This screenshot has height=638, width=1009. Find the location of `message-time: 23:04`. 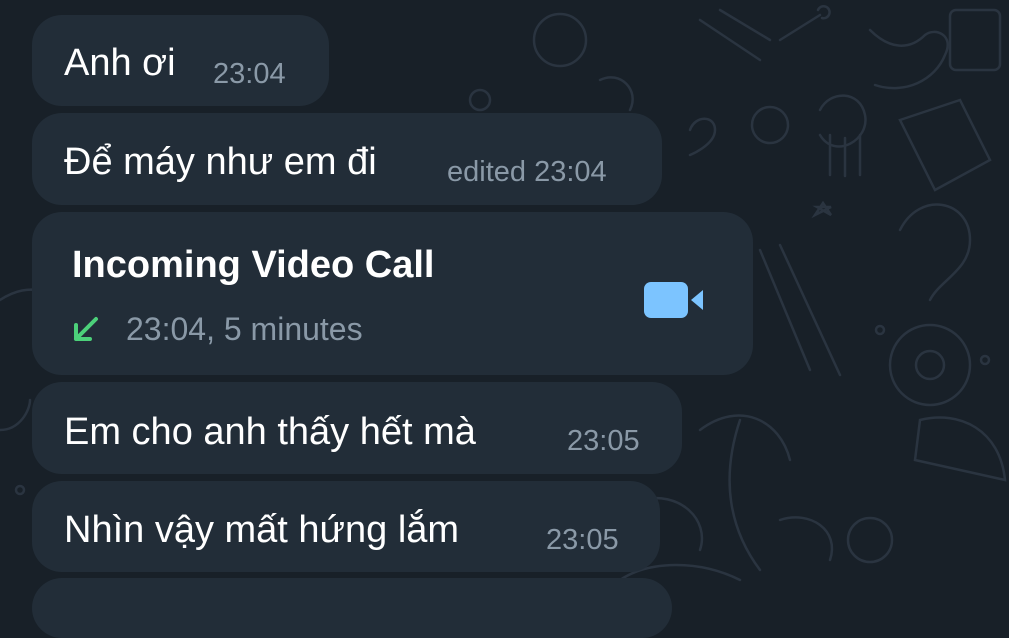

message-time: 23:04 is located at coordinates (249, 74).